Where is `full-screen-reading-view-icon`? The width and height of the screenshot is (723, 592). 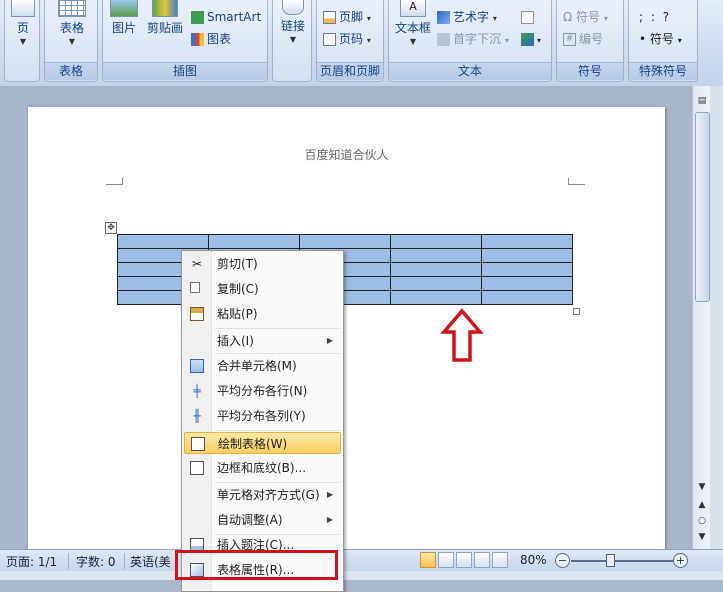
full-screen-reading-view-icon is located at coordinates (446, 560).